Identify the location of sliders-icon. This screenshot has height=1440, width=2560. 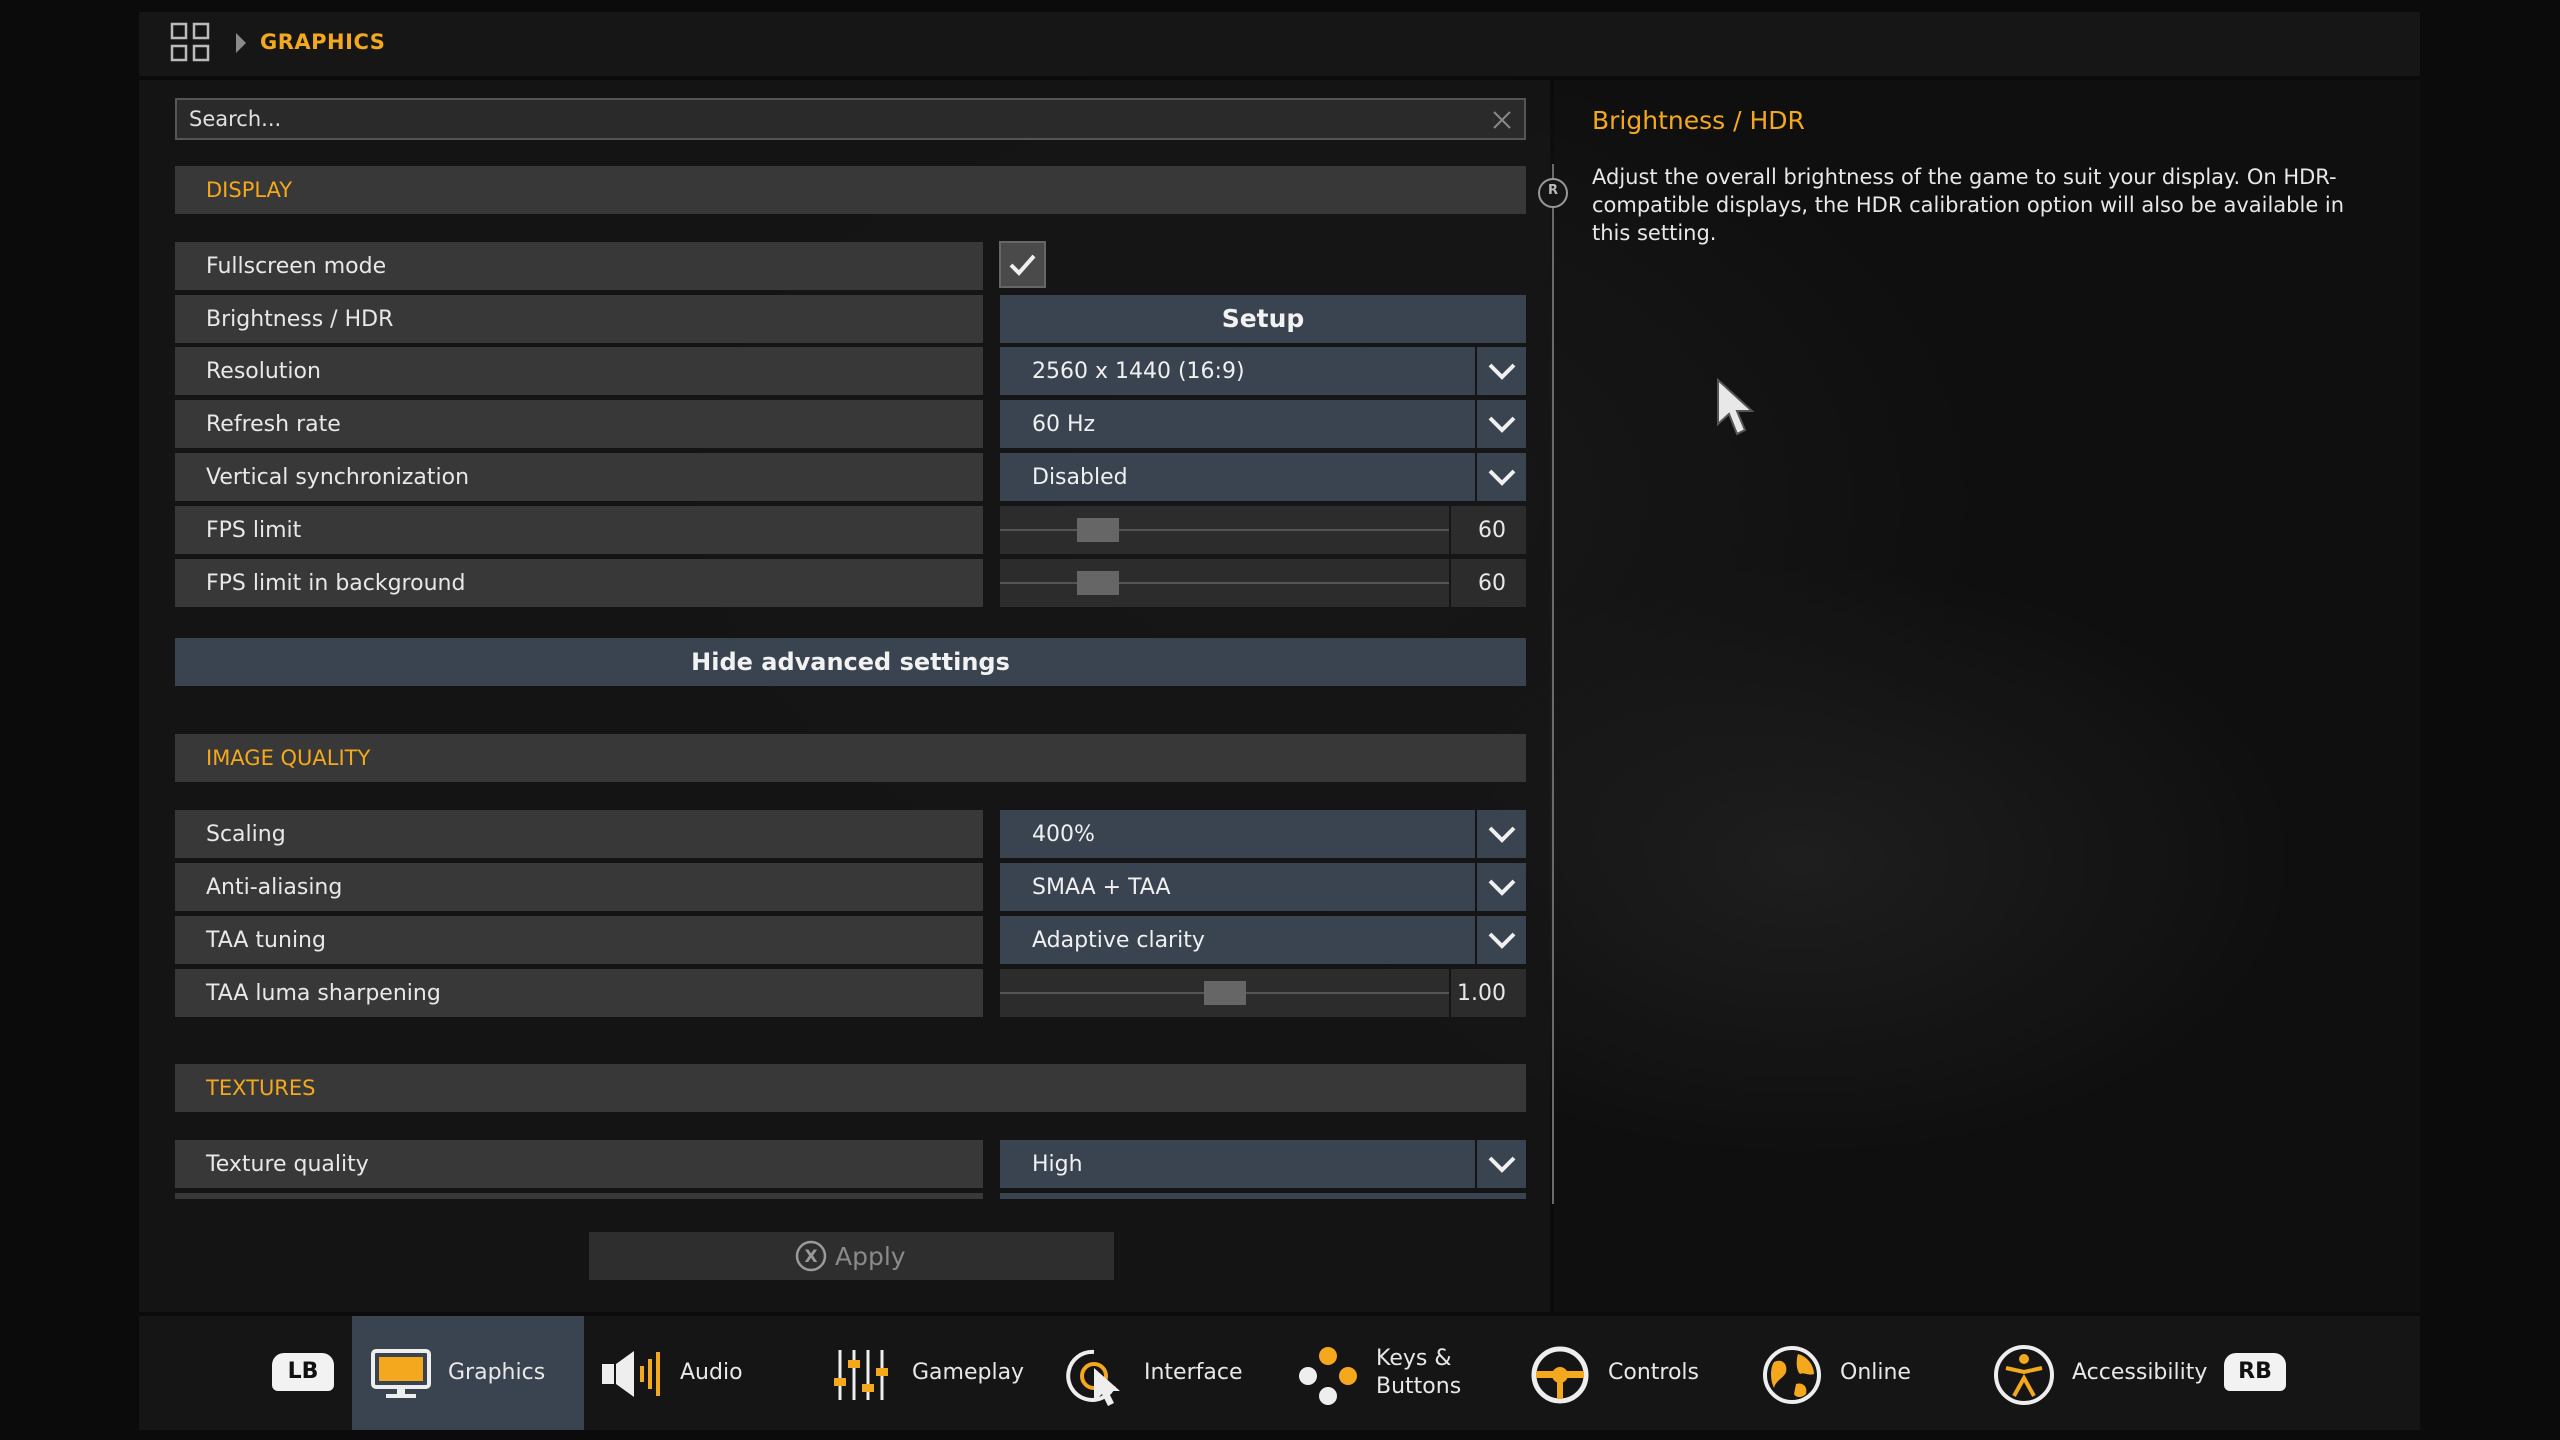
(861, 1375).